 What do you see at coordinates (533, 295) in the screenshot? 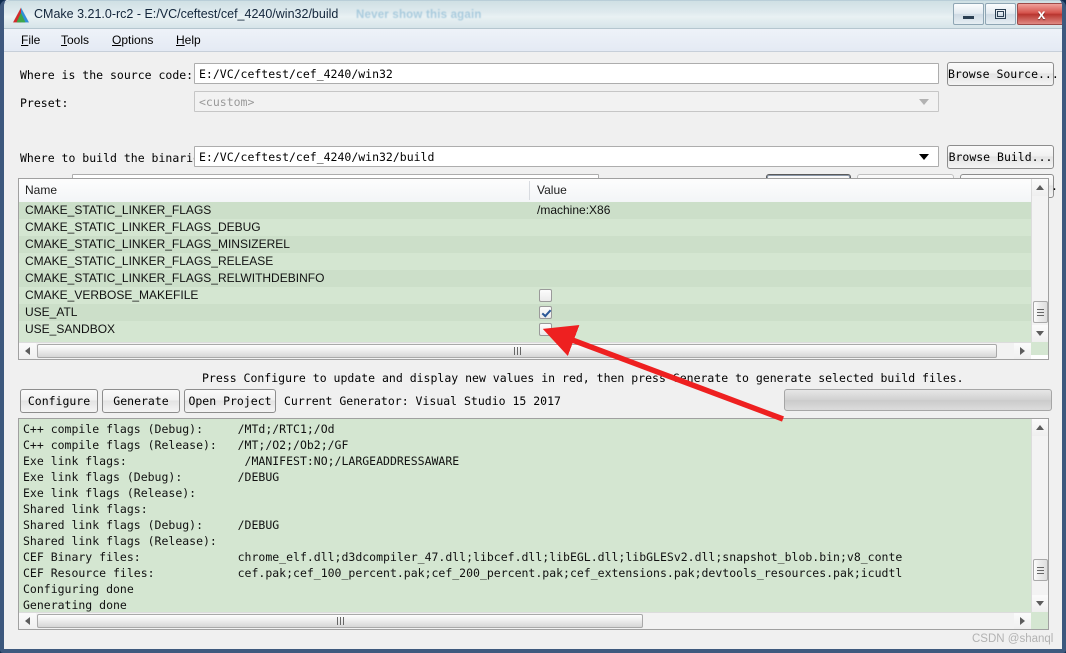
I see `table-row: CMAKE_VERBOSE_MAKEFILE` at bounding box center [533, 295].